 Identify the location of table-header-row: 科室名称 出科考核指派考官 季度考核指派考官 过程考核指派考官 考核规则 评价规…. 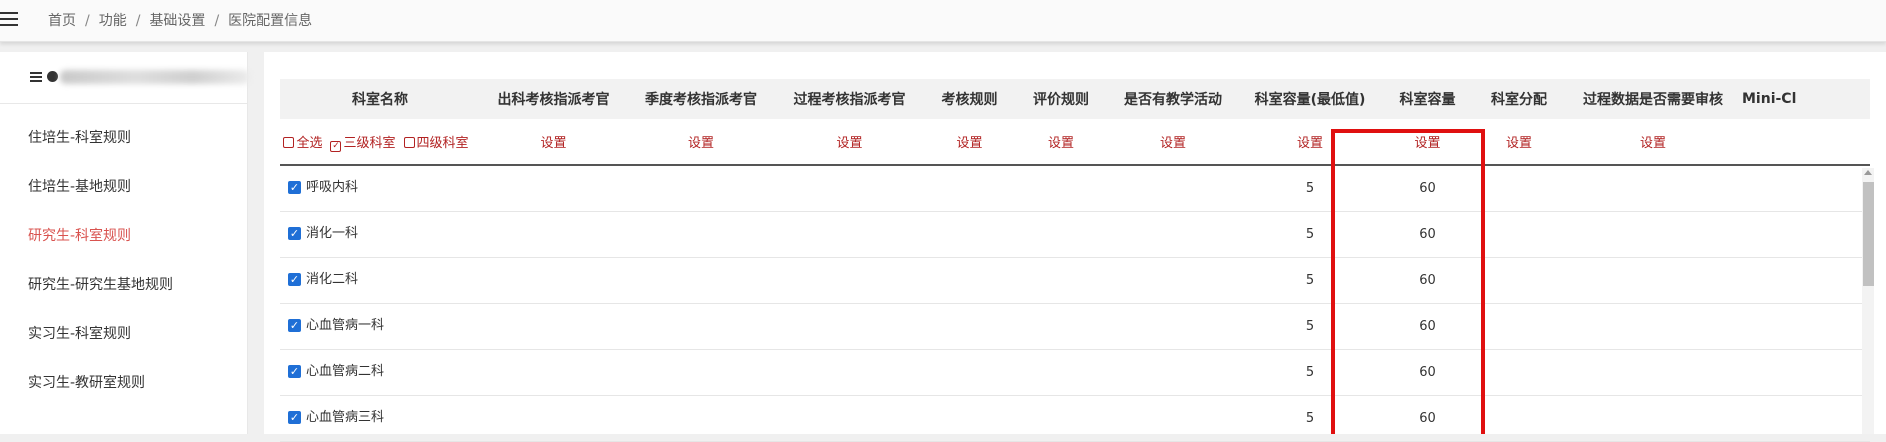
(1075, 99).